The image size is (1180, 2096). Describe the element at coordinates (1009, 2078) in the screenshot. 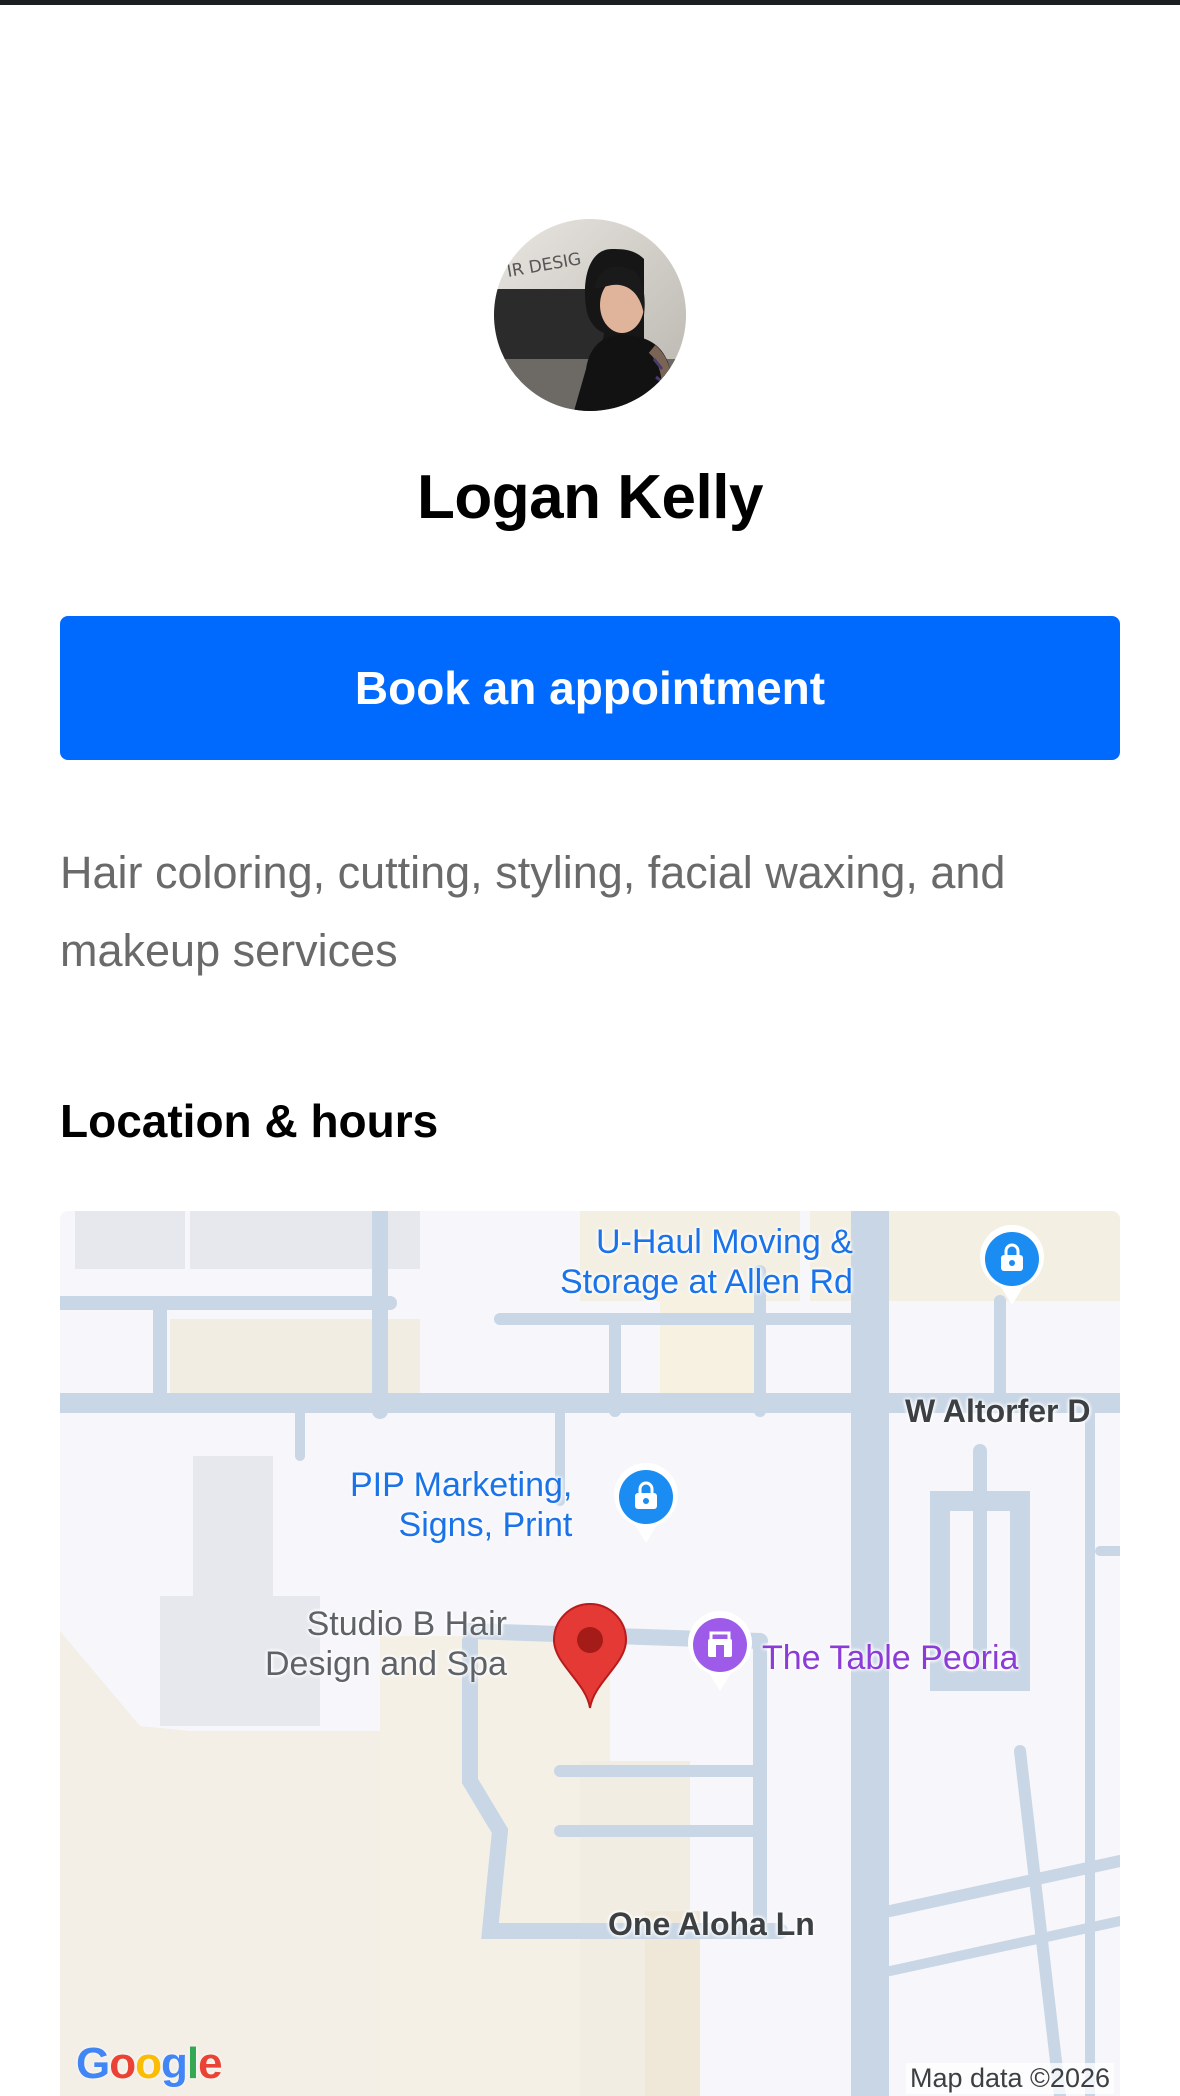

I see `map-attribution: Map data ©2026` at that location.